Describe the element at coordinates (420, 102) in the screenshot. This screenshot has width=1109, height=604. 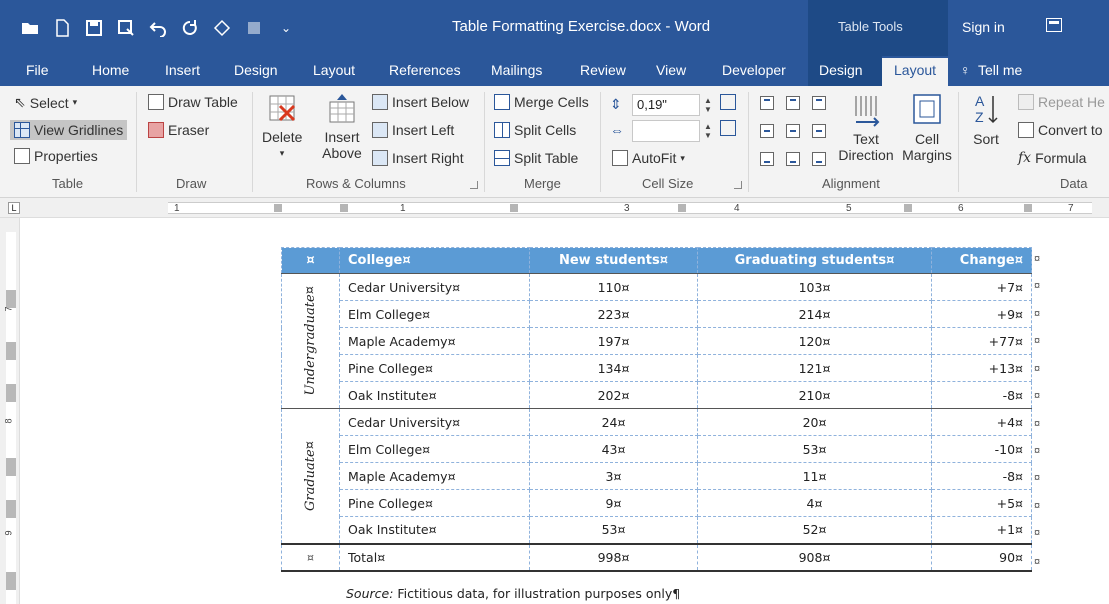
I see `insert-below-button: Insert Below` at that location.